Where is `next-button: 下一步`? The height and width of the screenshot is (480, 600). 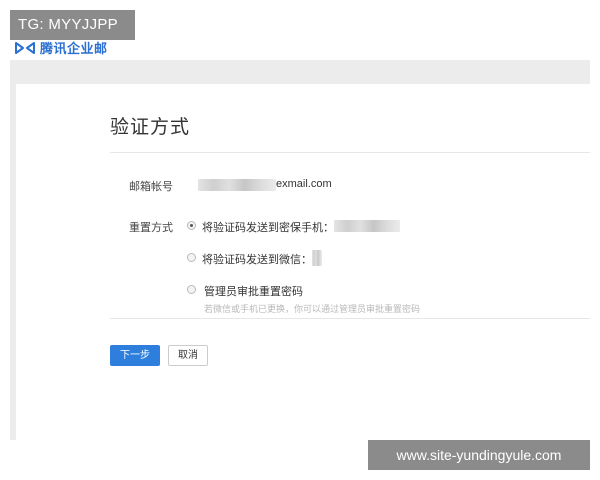
next-button: 下一步 is located at coordinates (135, 355).